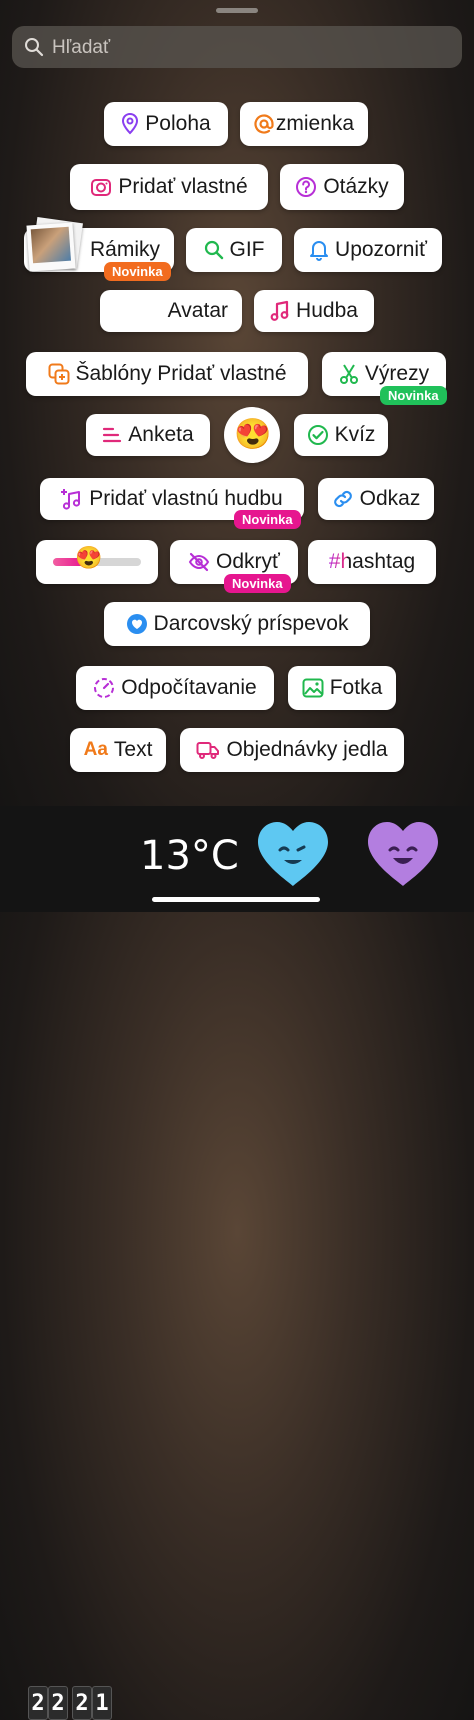 The height and width of the screenshot is (1720, 474). I want to click on sticker-label: Výrezy, so click(397, 373).